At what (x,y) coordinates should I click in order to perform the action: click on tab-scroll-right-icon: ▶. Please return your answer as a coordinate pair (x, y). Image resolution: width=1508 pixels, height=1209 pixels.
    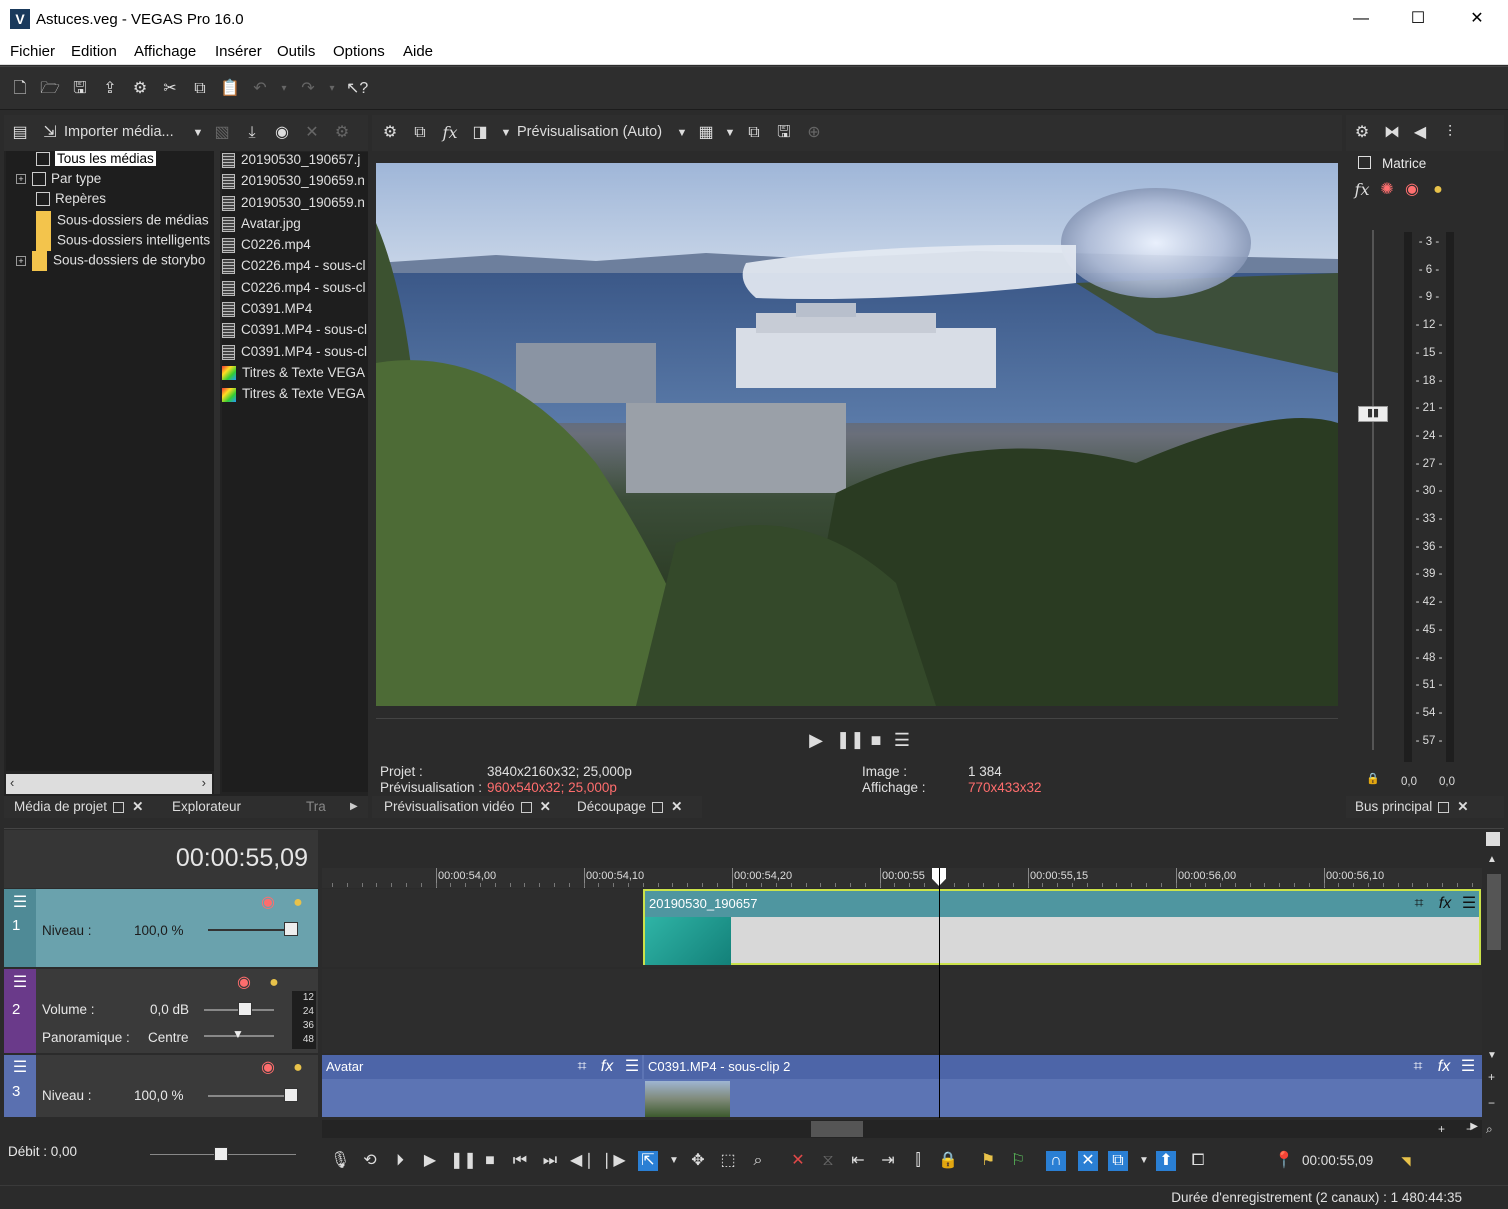
    Looking at the image, I should click on (354, 806).